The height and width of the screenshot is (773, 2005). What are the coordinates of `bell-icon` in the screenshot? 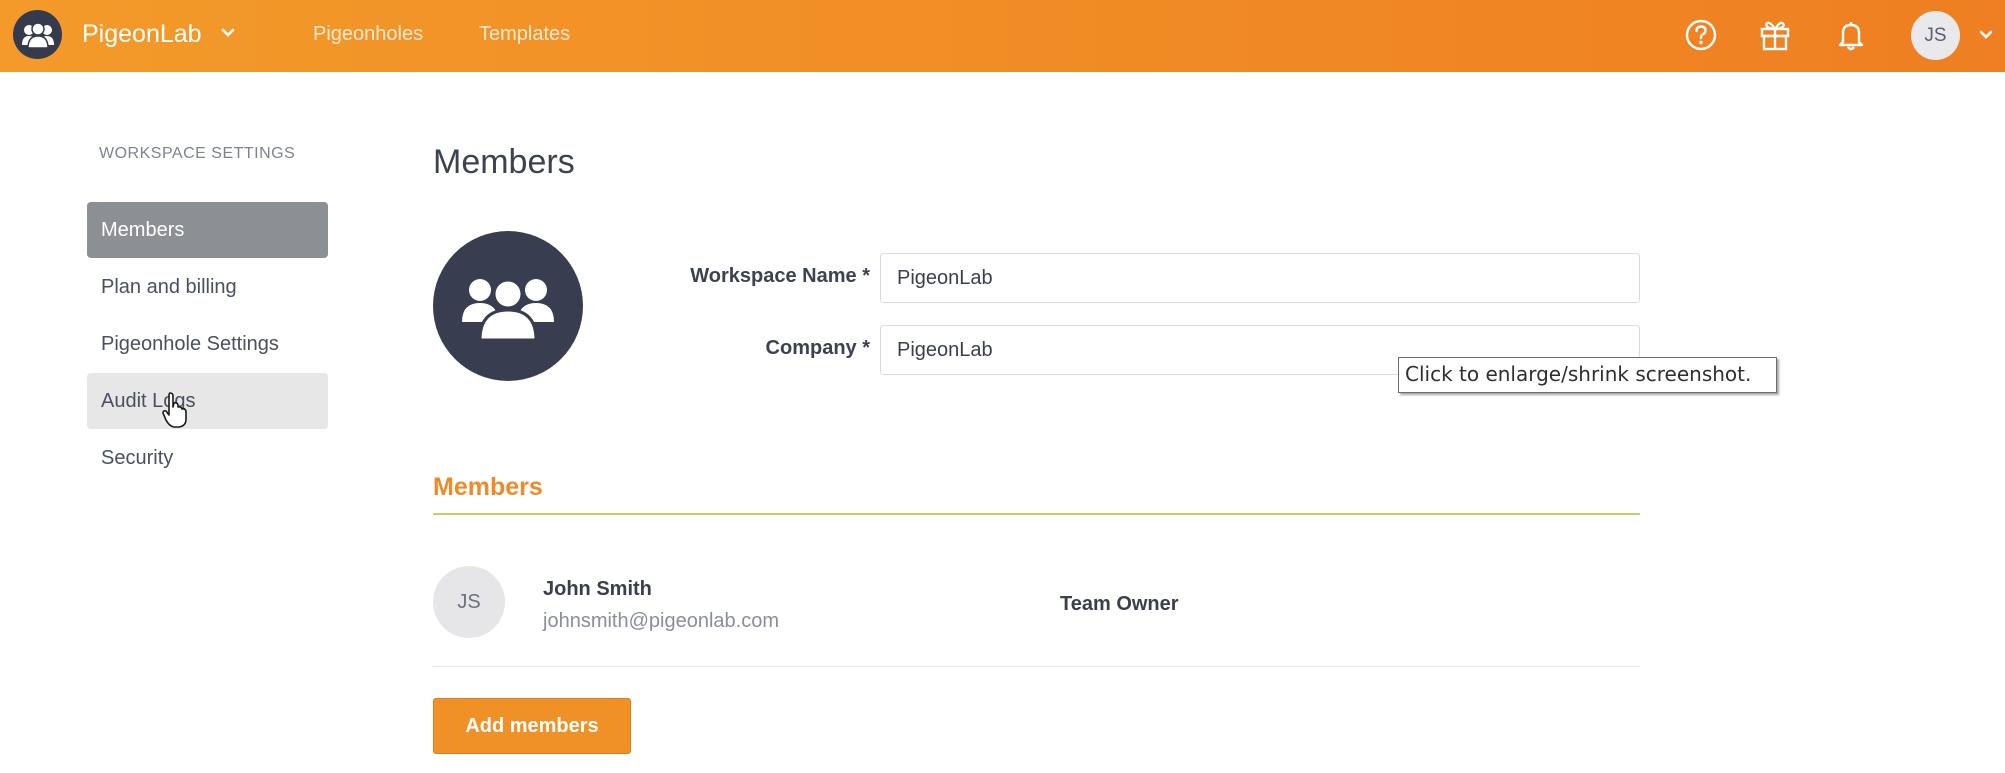 It's located at (1851, 35).